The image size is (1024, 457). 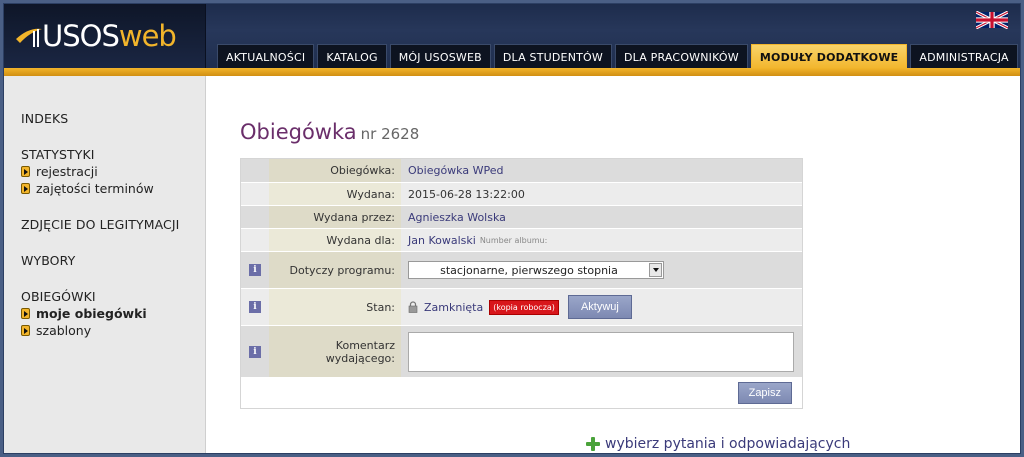 I want to click on sidebar-group-indeks: INDEKS, so click(x=113, y=118).